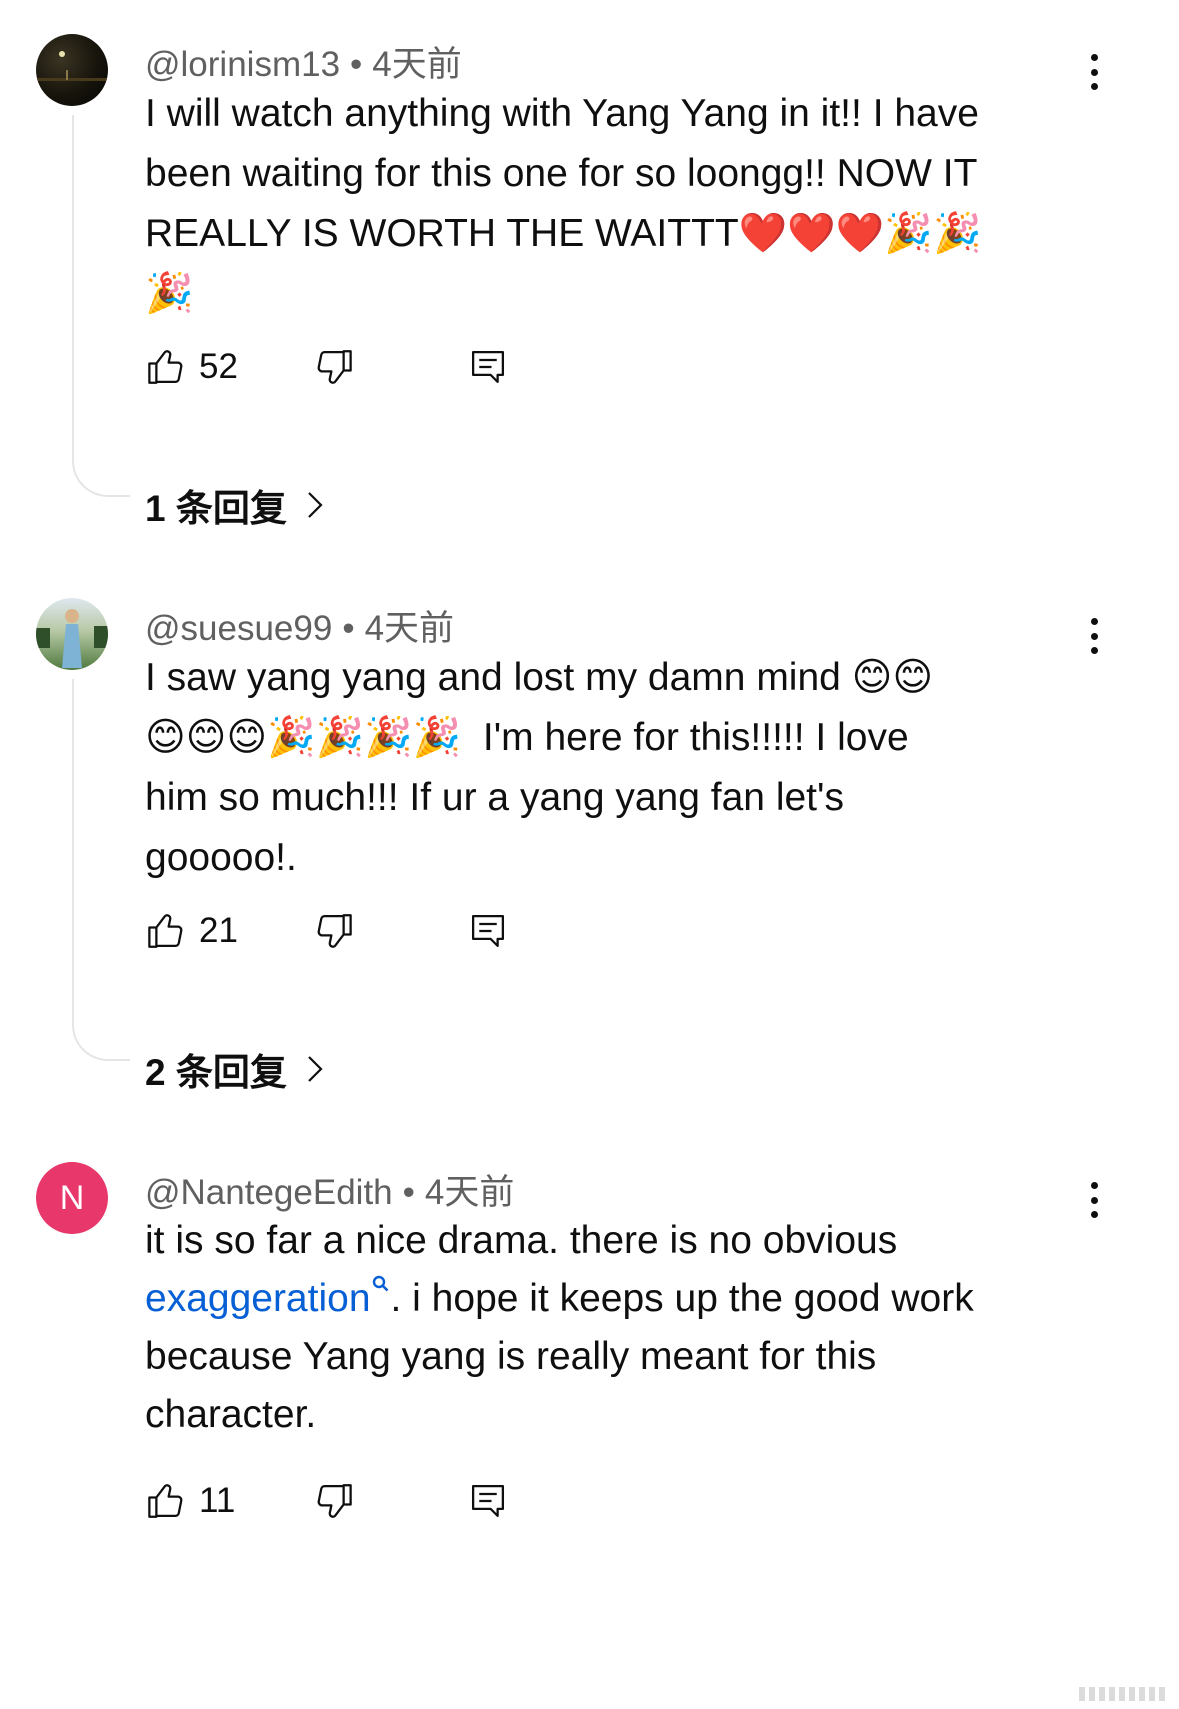 Image resolution: width=1179 pixels, height=1709 pixels. I want to click on comment-actions: 21, so click(345, 935).